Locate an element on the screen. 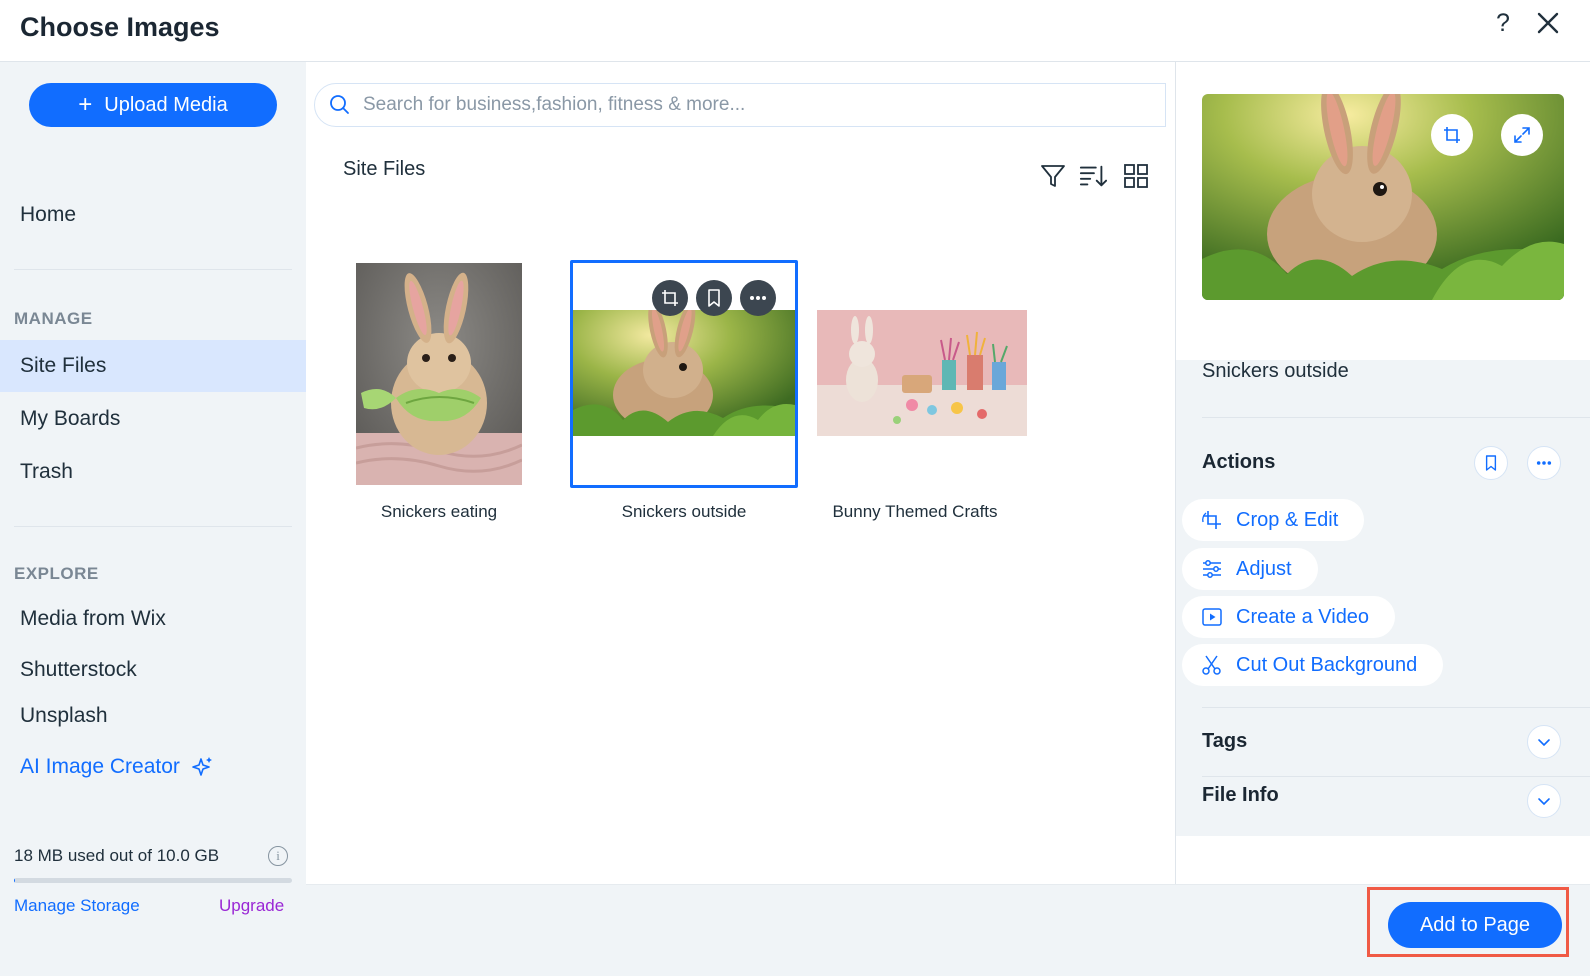 This screenshot has width=1590, height=976. tags-heading: Tags is located at coordinates (1225, 741).